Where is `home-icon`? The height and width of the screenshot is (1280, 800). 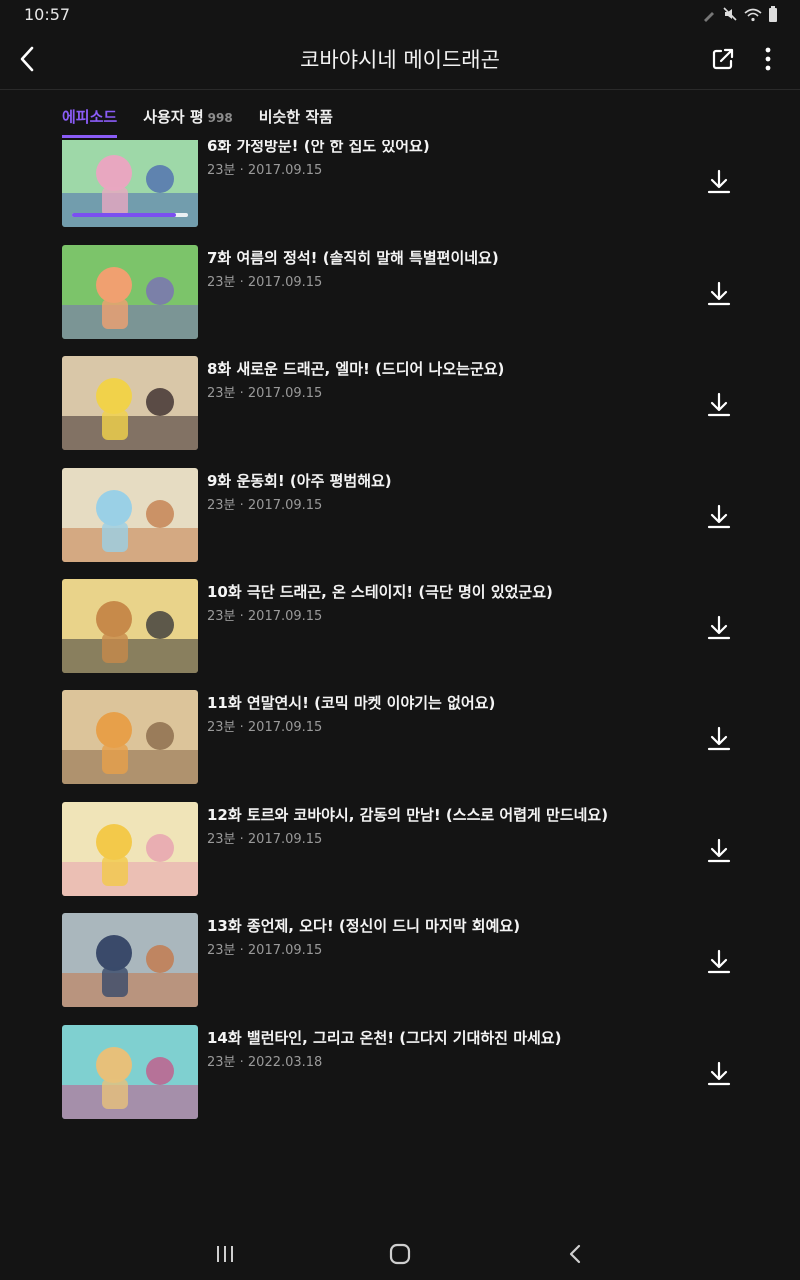
home-icon is located at coordinates (400, 1254).